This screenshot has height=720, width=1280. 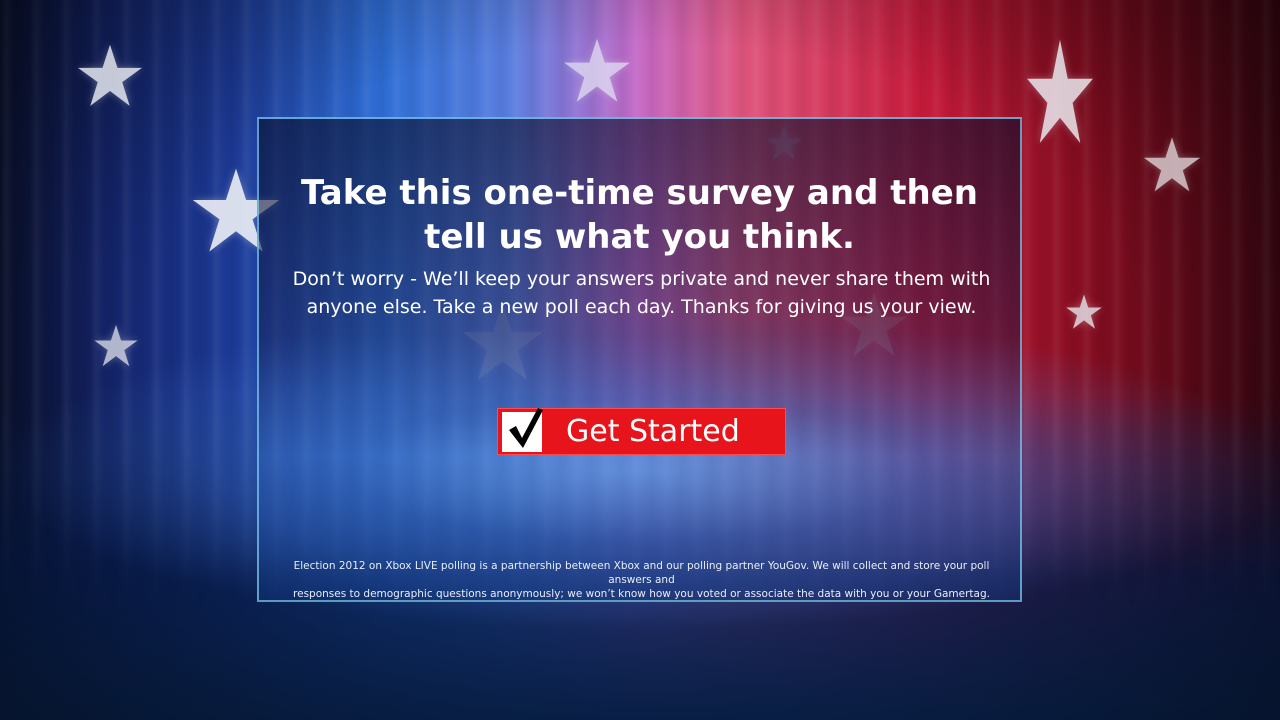 I want to click on checkbox-icon, so click(x=522, y=429).